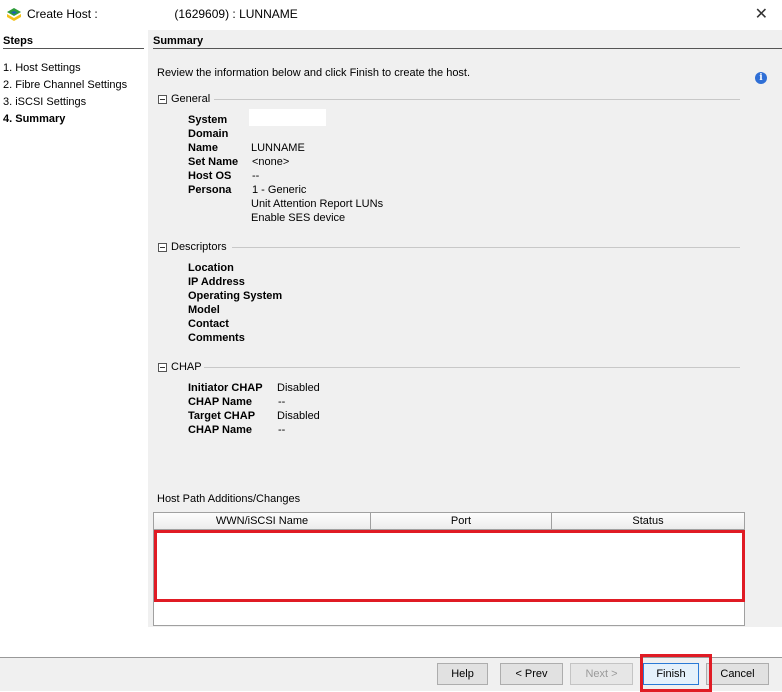 Image resolution: width=782 pixels, height=692 pixels. I want to click on host-path-label: Host Path Additions/Changes, so click(229, 499).